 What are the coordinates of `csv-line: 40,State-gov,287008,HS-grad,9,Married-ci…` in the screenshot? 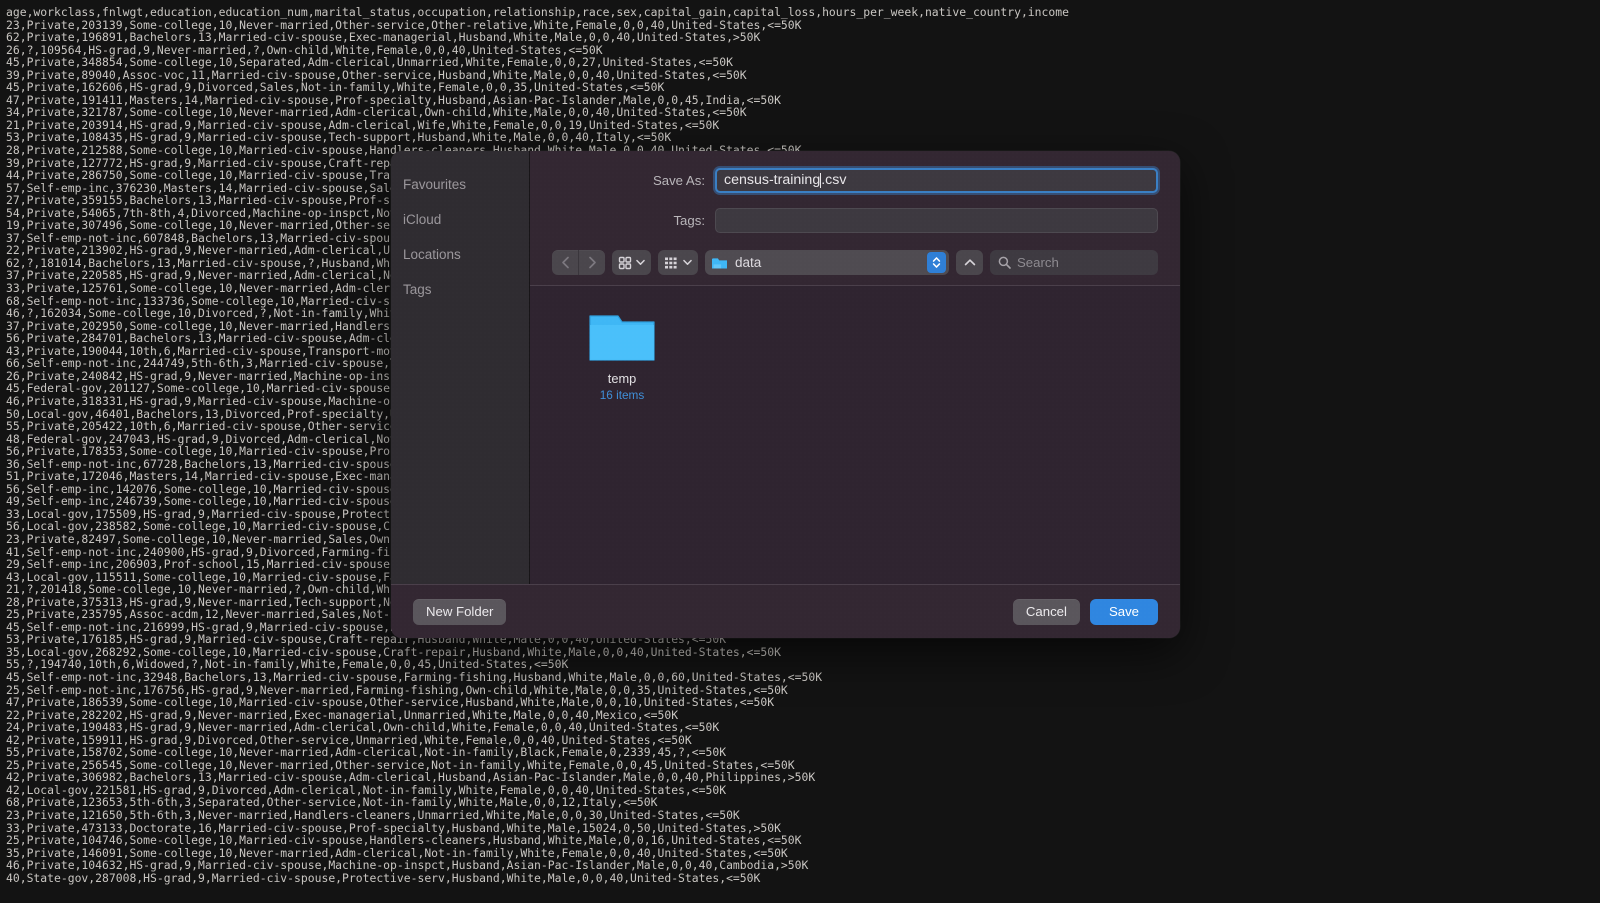 It's located at (383, 877).